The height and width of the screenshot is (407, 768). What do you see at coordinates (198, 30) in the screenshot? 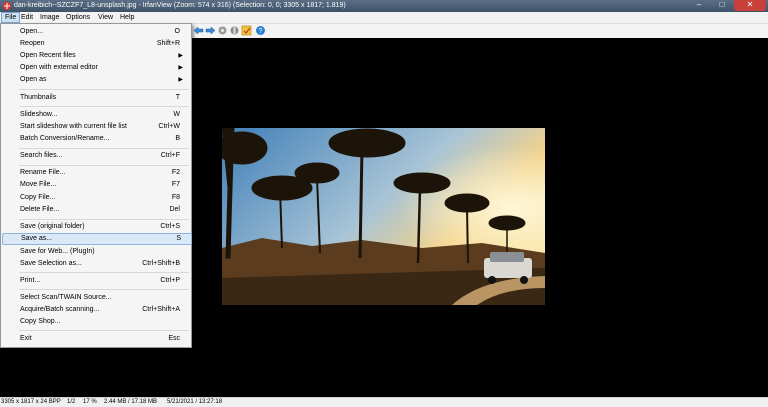
I see `arrow-left-icon` at bounding box center [198, 30].